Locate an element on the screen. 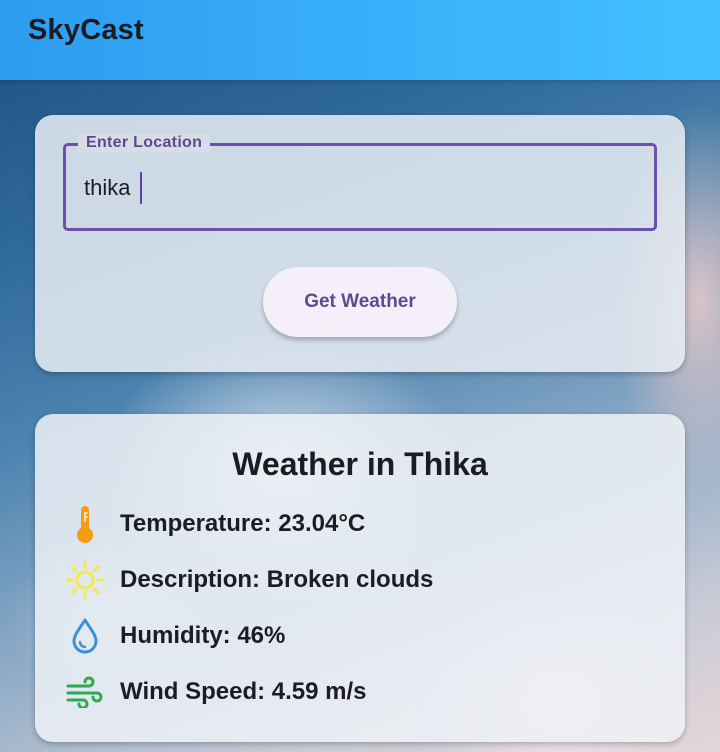 Image resolution: width=720 pixels, height=752 pixels. temperature-row: Temperature: 23.04°C is located at coordinates (214, 524).